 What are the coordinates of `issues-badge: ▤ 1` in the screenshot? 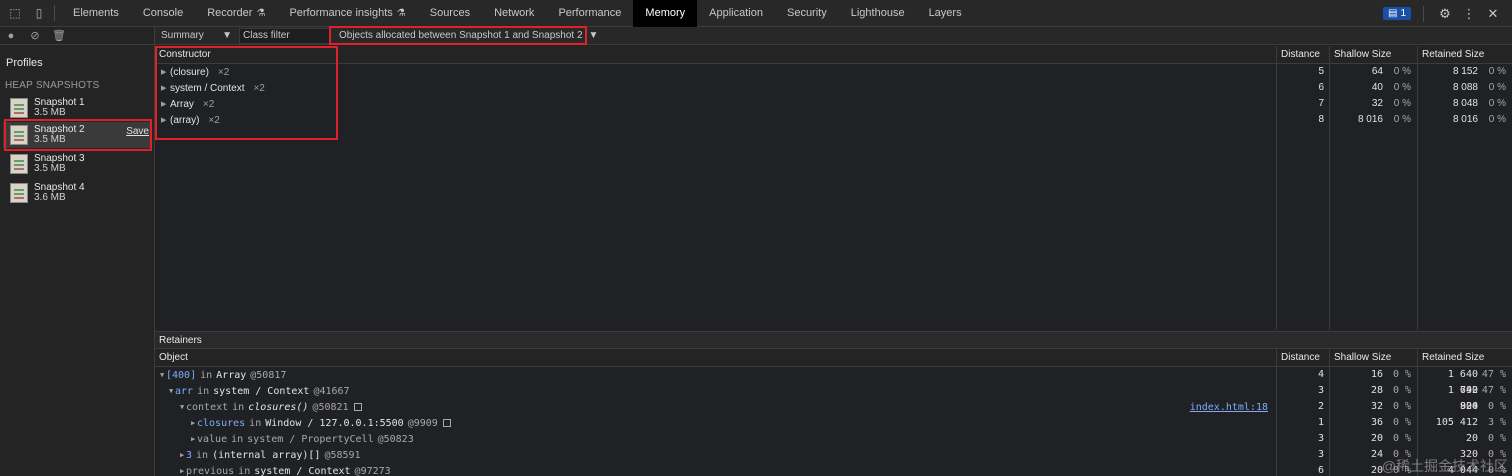 It's located at (1396, 13).